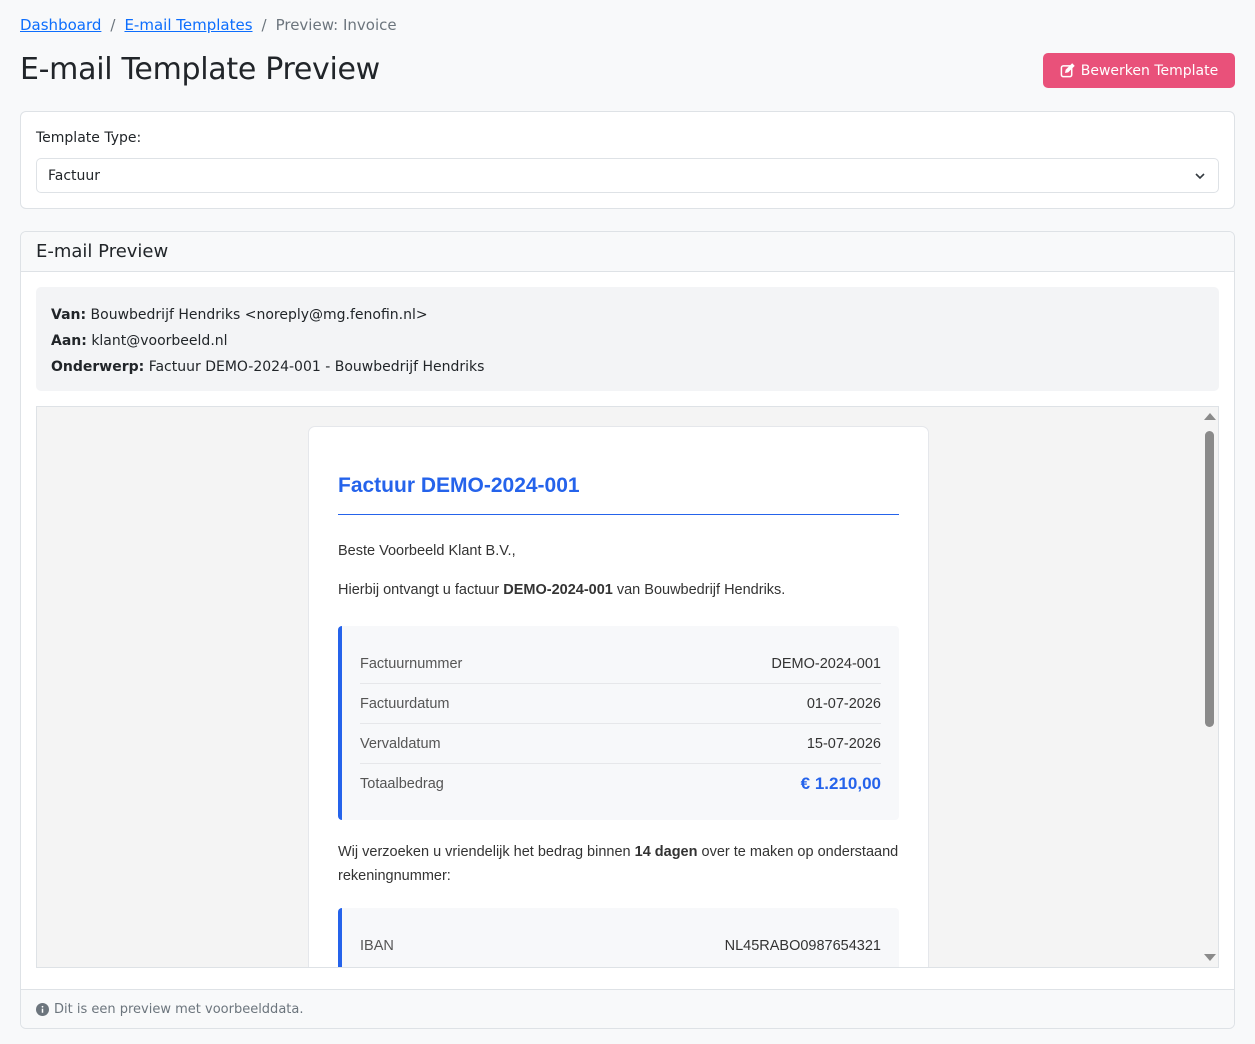 The width and height of the screenshot is (1255, 1044). Describe the element at coordinates (840, 783) in the screenshot. I see `total-amount: € 1.210,00` at that location.